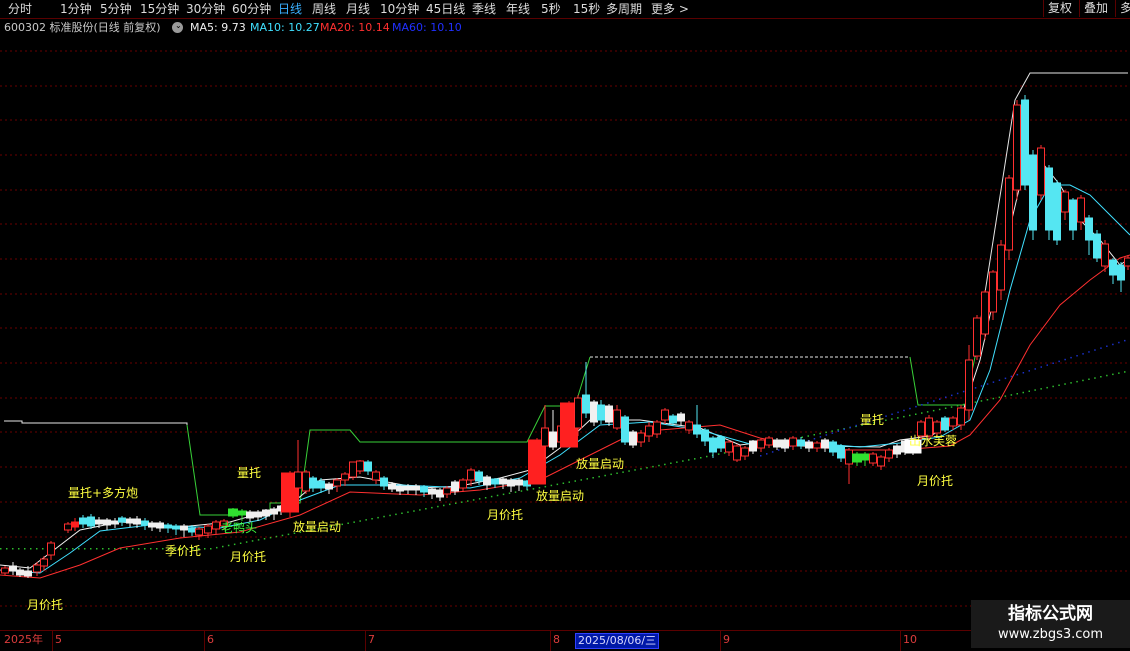  I want to click on period-tab-1min: 1分钟, so click(76, 9).